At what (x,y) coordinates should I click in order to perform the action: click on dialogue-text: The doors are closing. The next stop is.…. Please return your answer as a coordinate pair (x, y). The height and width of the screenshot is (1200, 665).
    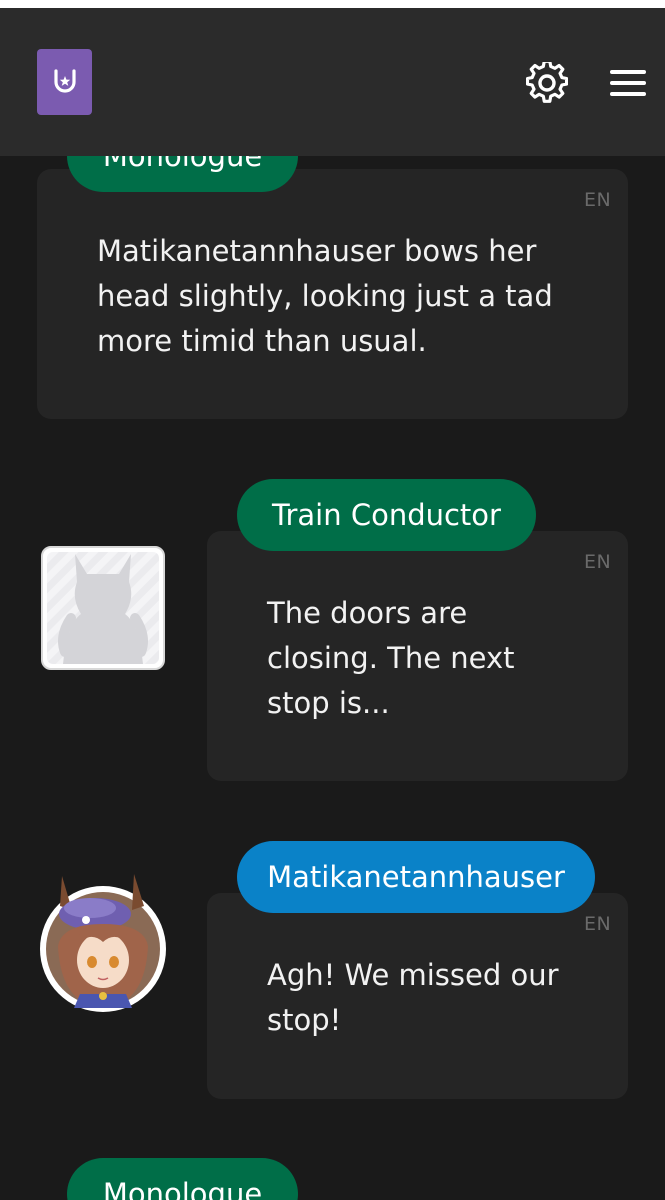
    Looking at the image, I should click on (391, 658).